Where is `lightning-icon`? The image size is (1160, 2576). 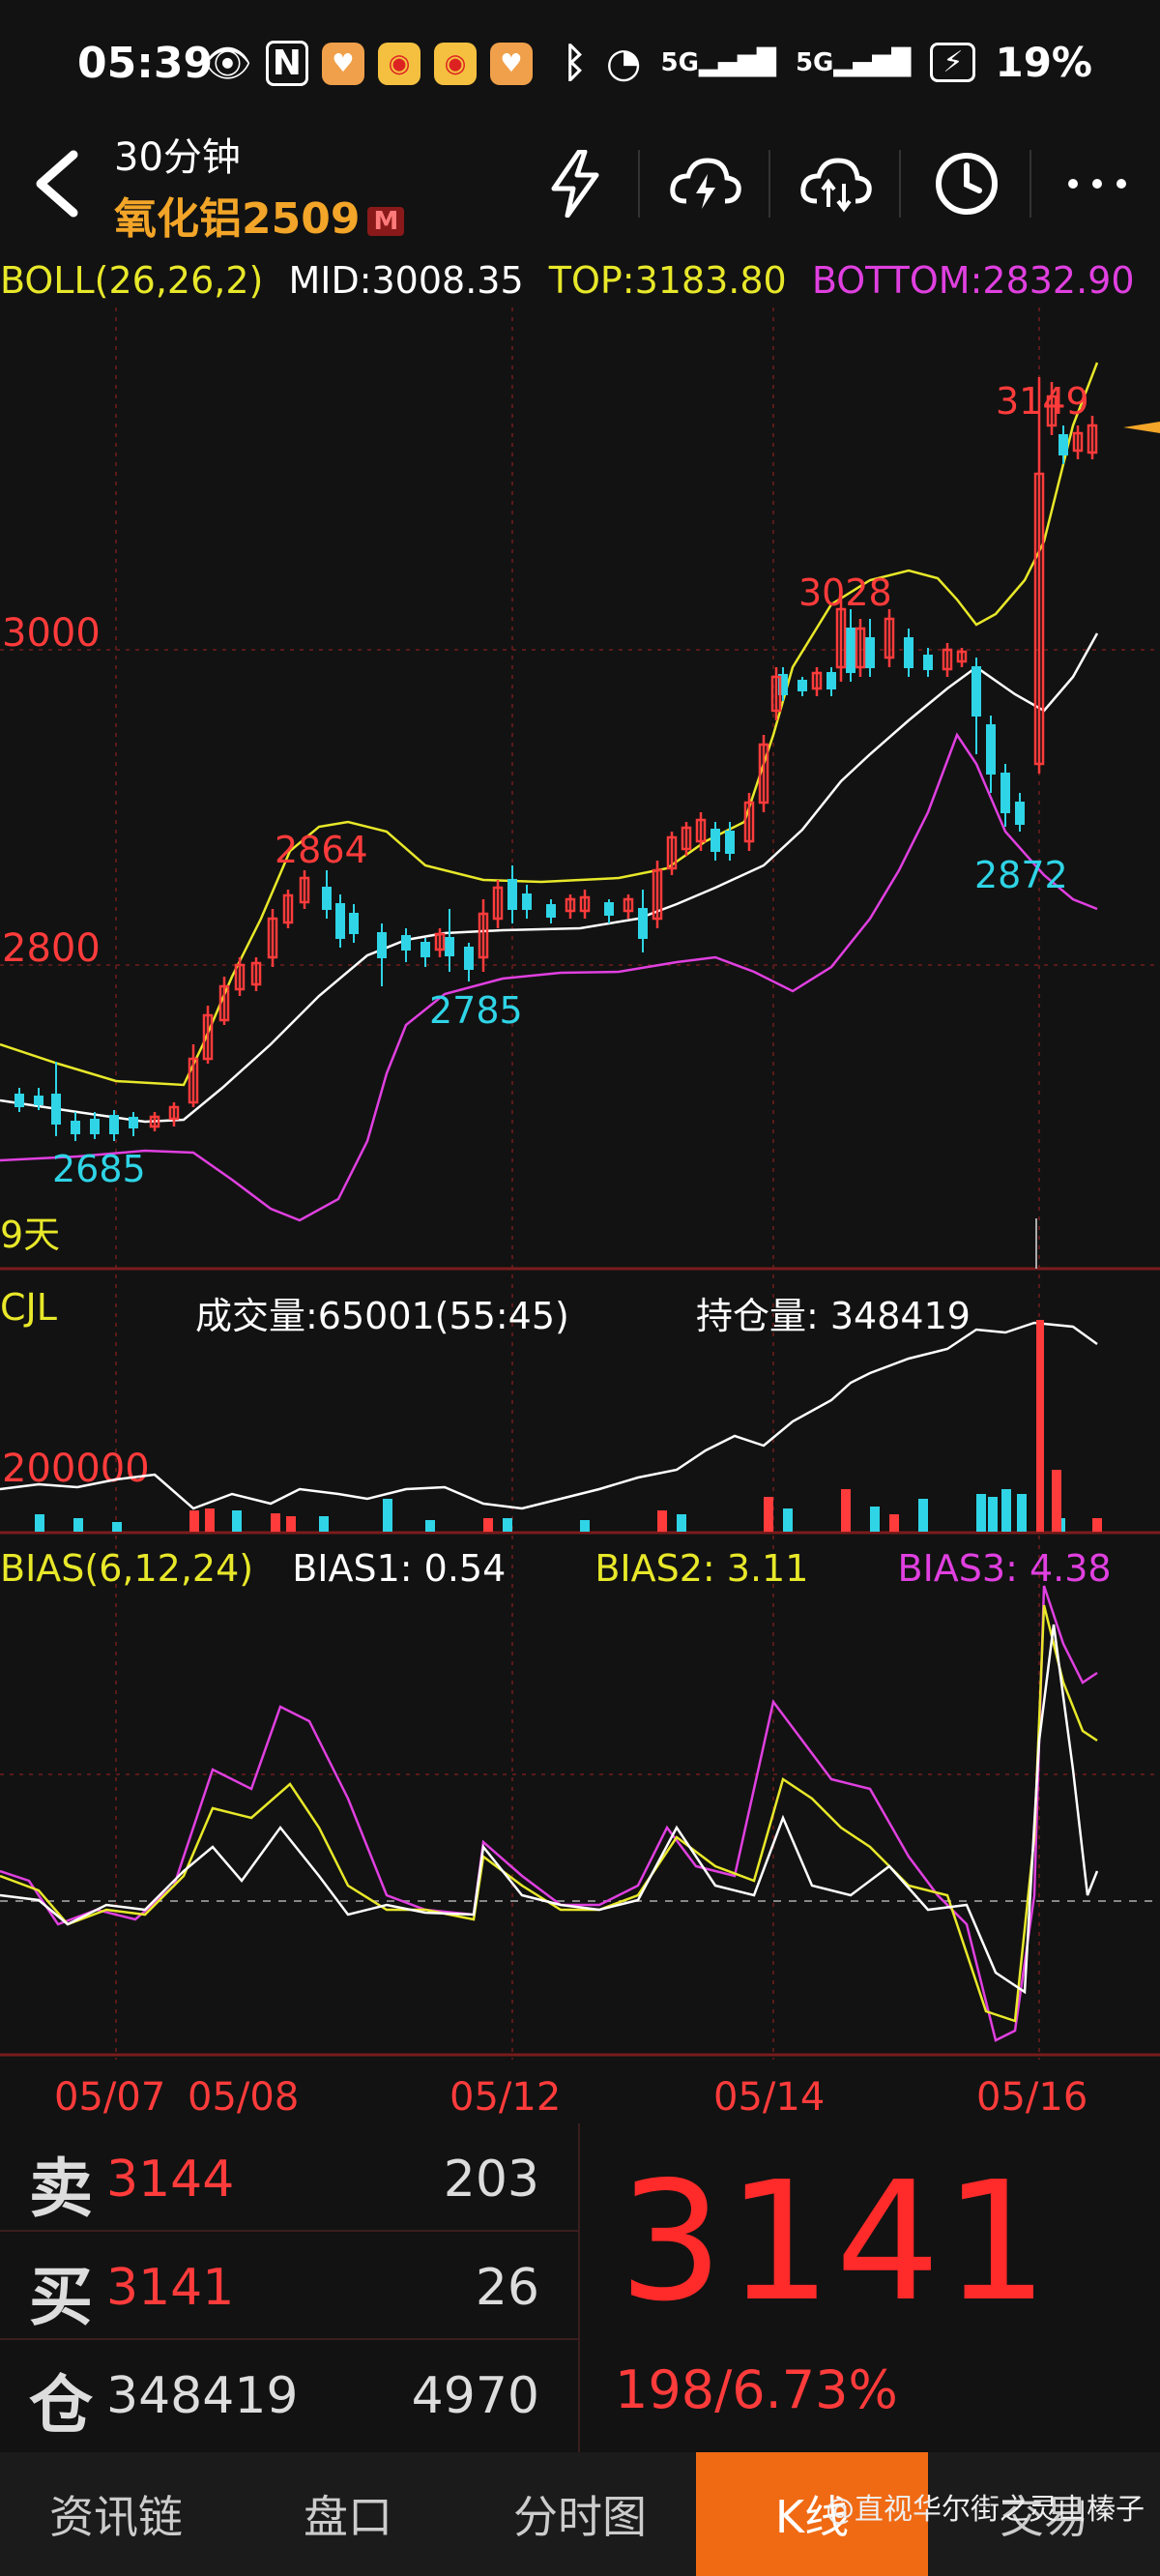
lightning-icon is located at coordinates (575, 184).